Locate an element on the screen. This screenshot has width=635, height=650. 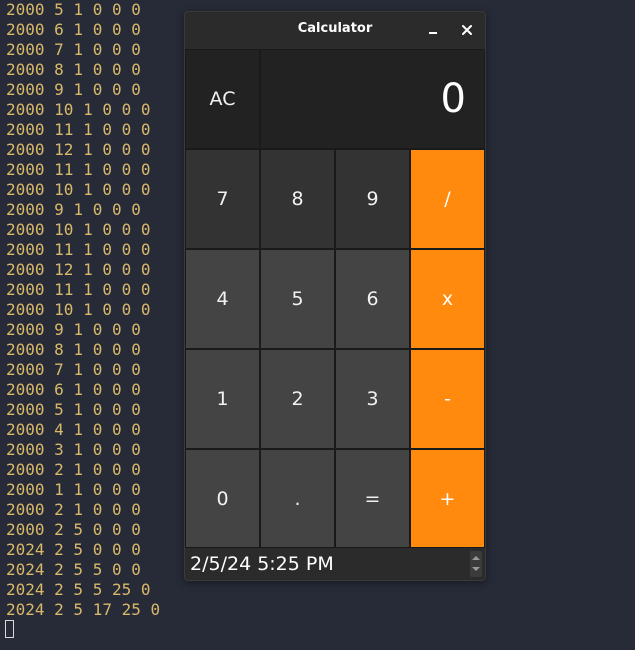
digit-9-button: 9 is located at coordinates (372, 199).